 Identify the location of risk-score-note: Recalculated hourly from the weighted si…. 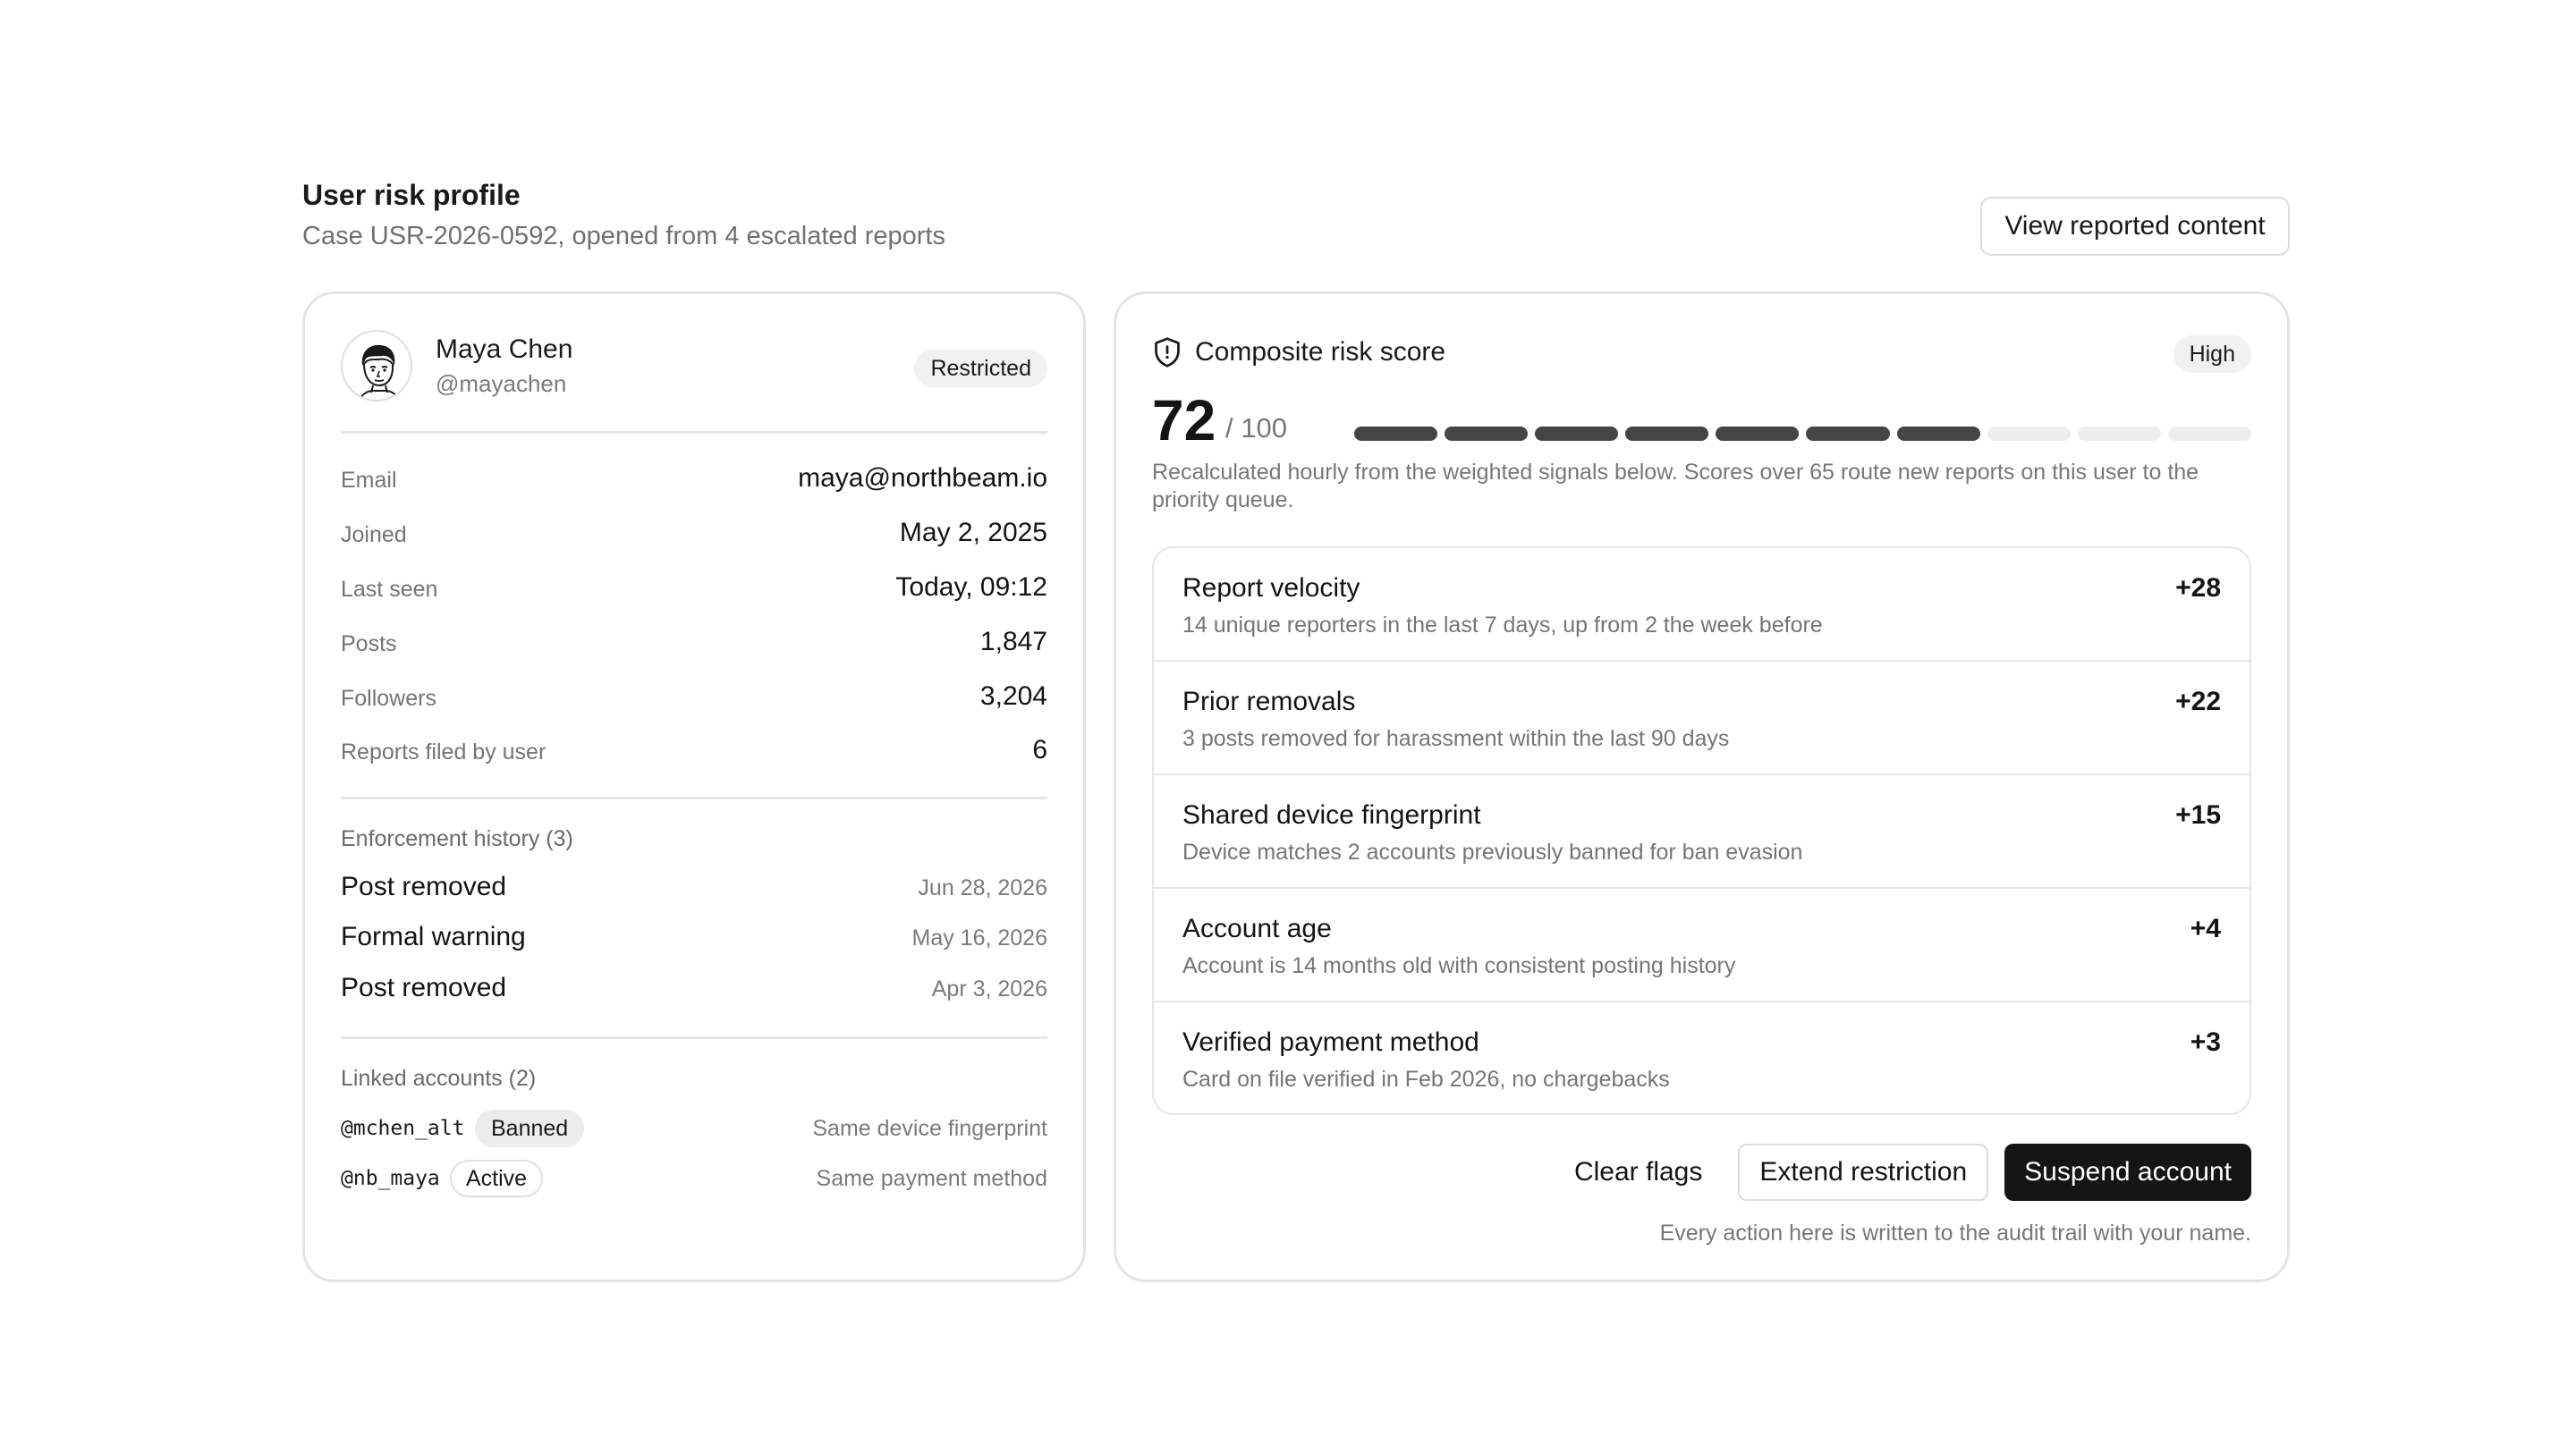
(1675, 486).